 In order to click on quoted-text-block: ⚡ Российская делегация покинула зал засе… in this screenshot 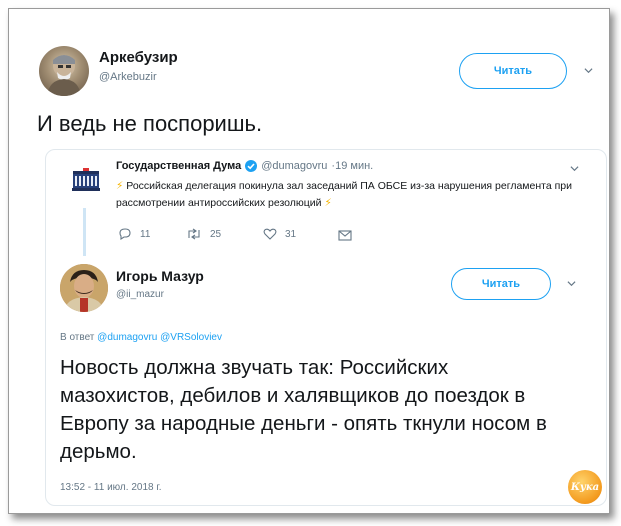, I will do `click(351, 195)`.